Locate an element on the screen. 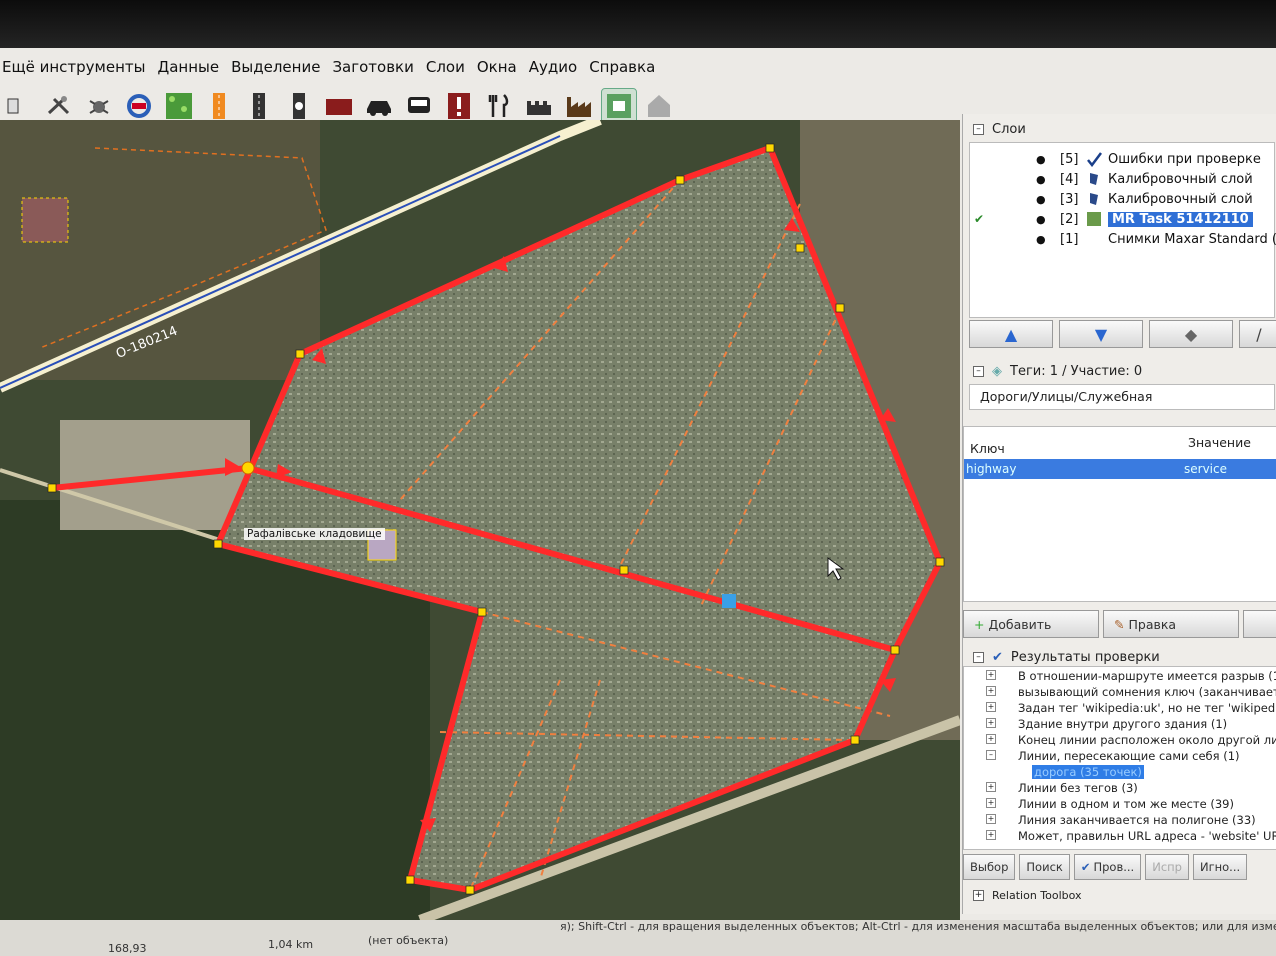 Image resolution: width=1276 pixels, height=956 pixels. menu-windows: Окна is located at coordinates (497, 67).